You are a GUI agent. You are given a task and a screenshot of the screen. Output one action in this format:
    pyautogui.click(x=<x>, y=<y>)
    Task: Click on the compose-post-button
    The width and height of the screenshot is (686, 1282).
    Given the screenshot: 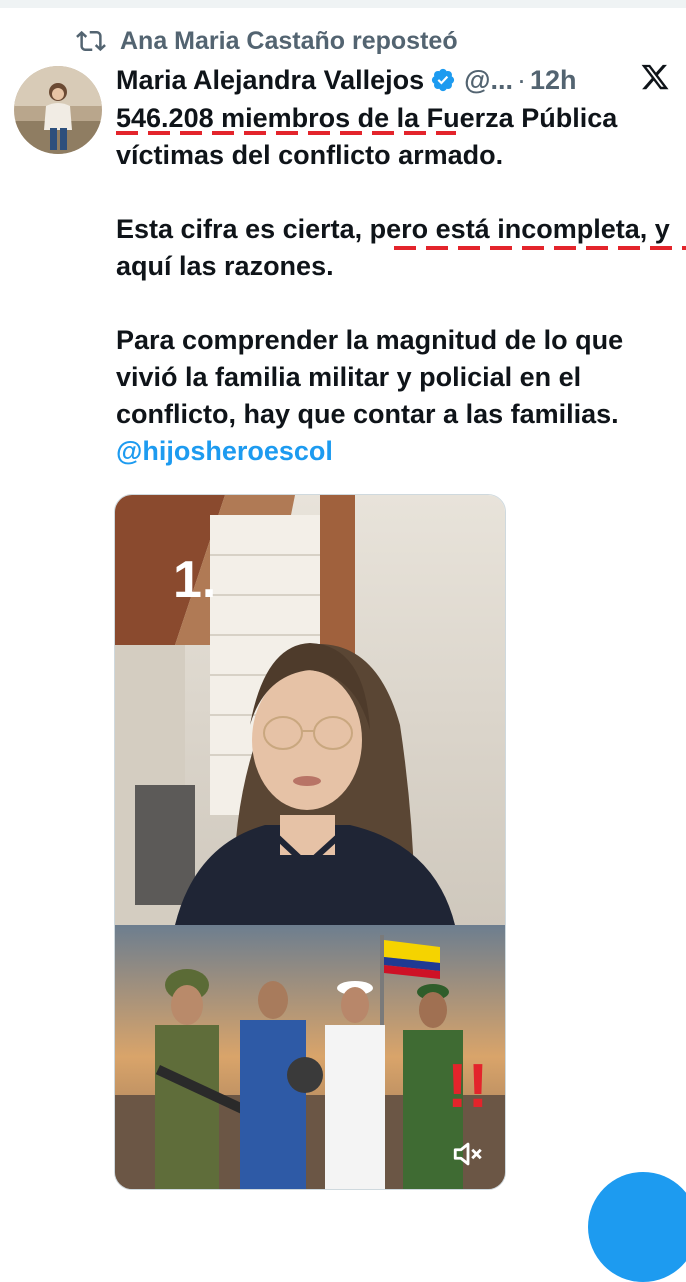 What is the action you would take?
    pyautogui.click(x=637, y=1227)
    